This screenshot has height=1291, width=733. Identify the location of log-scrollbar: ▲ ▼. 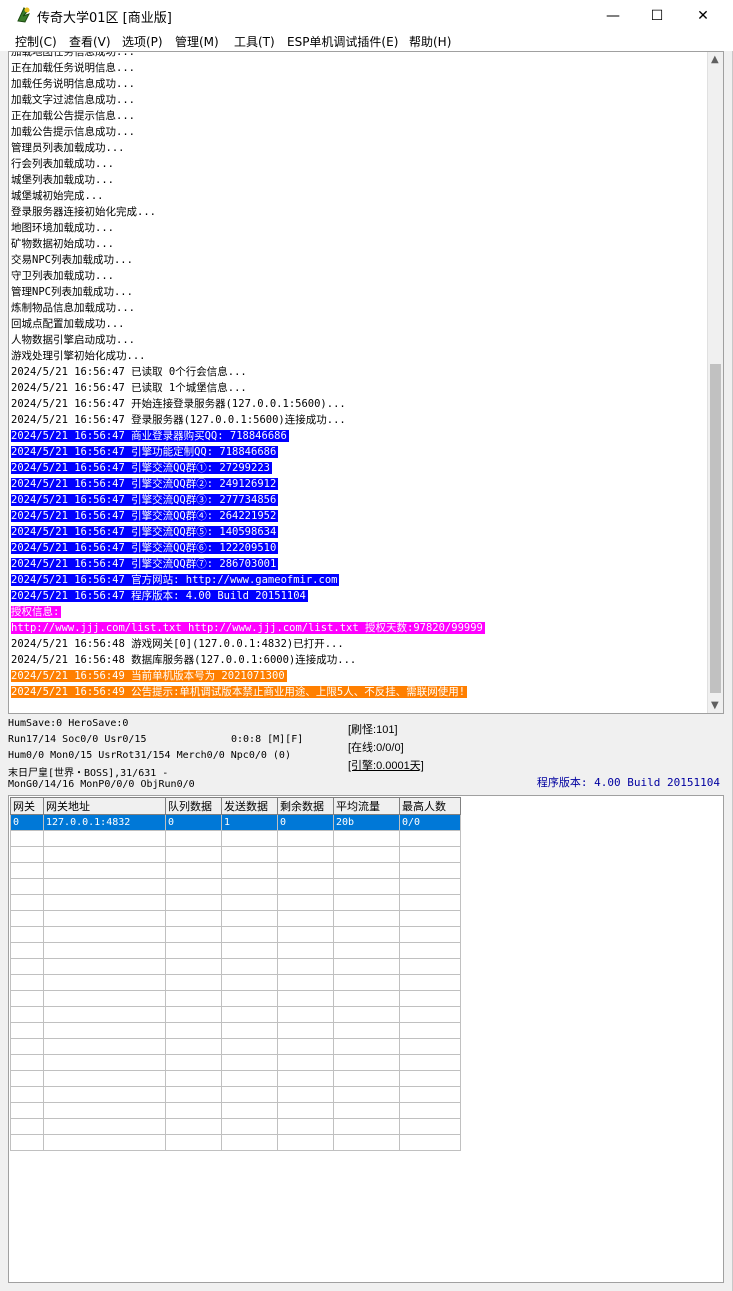
(715, 382).